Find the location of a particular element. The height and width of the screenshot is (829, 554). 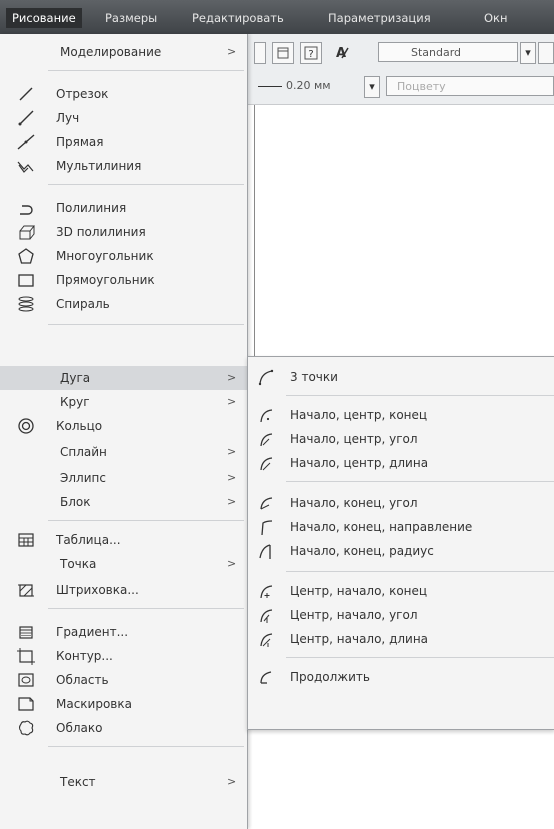

menu-item-label: Моделирование is located at coordinates (111, 52).